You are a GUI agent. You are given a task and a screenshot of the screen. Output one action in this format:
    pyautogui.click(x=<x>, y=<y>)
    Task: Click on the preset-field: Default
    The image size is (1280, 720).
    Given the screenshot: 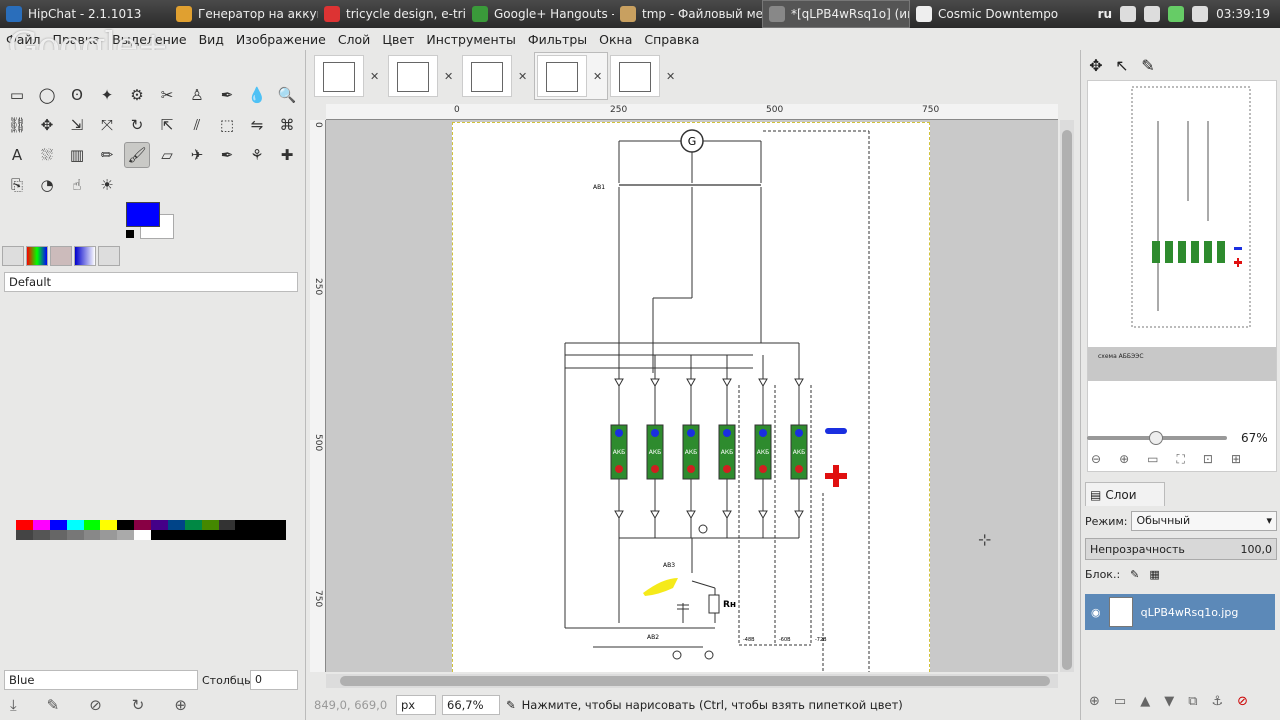 What is the action you would take?
    pyautogui.click(x=151, y=282)
    